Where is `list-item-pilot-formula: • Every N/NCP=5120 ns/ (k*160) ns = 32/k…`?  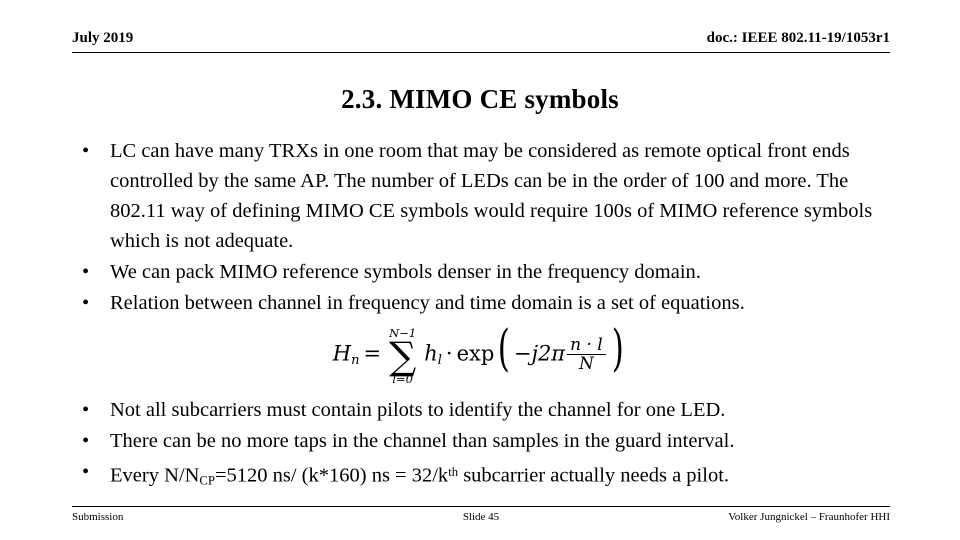 list-item-pilot-formula: • Every N/NCP=5120 ns/ (k*160) ns = 32/k… is located at coordinates (481, 476).